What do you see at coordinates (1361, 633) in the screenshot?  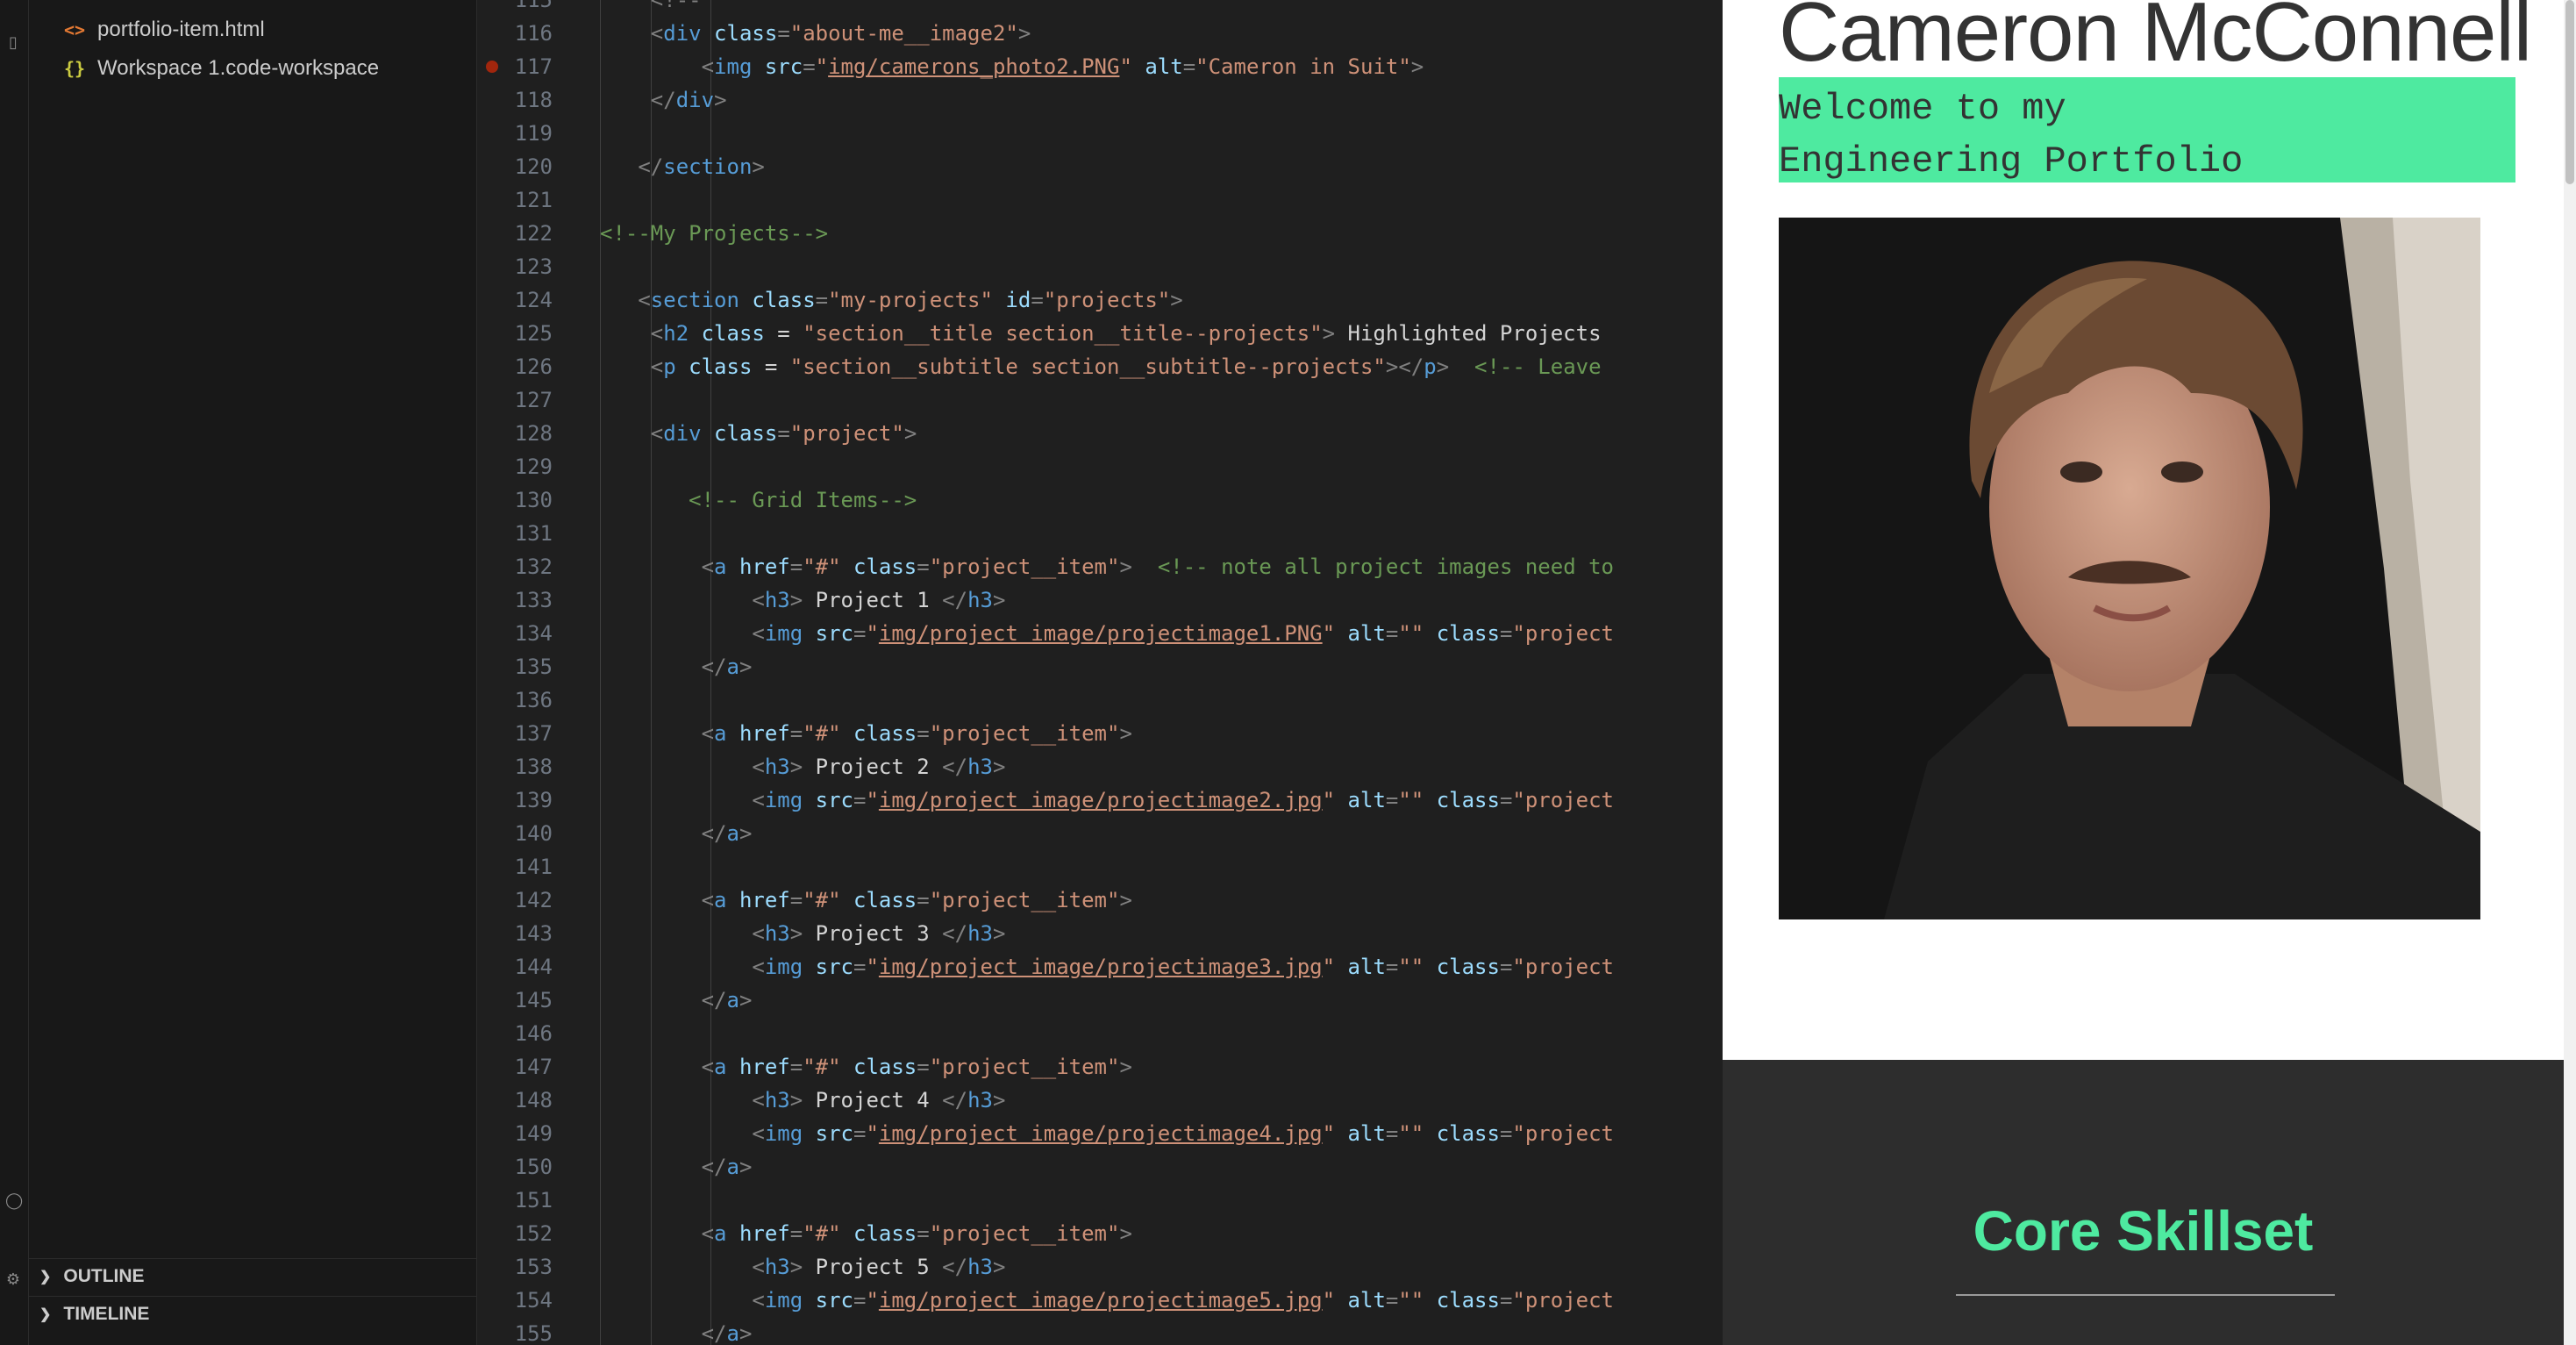 I see `code-token: alt` at bounding box center [1361, 633].